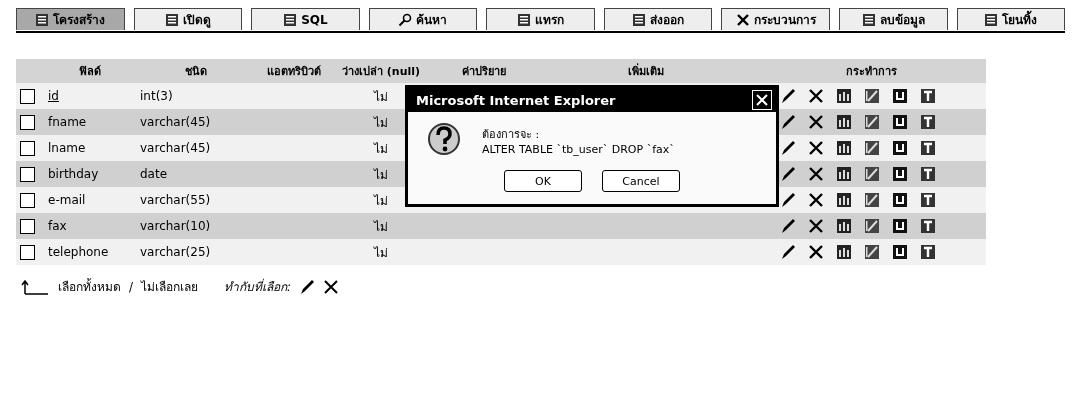 The width and height of the screenshot is (1079, 405). What do you see at coordinates (156, 96) in the screenshot?
I see `table-cell: int(3)` at bounding box center [156, 96].